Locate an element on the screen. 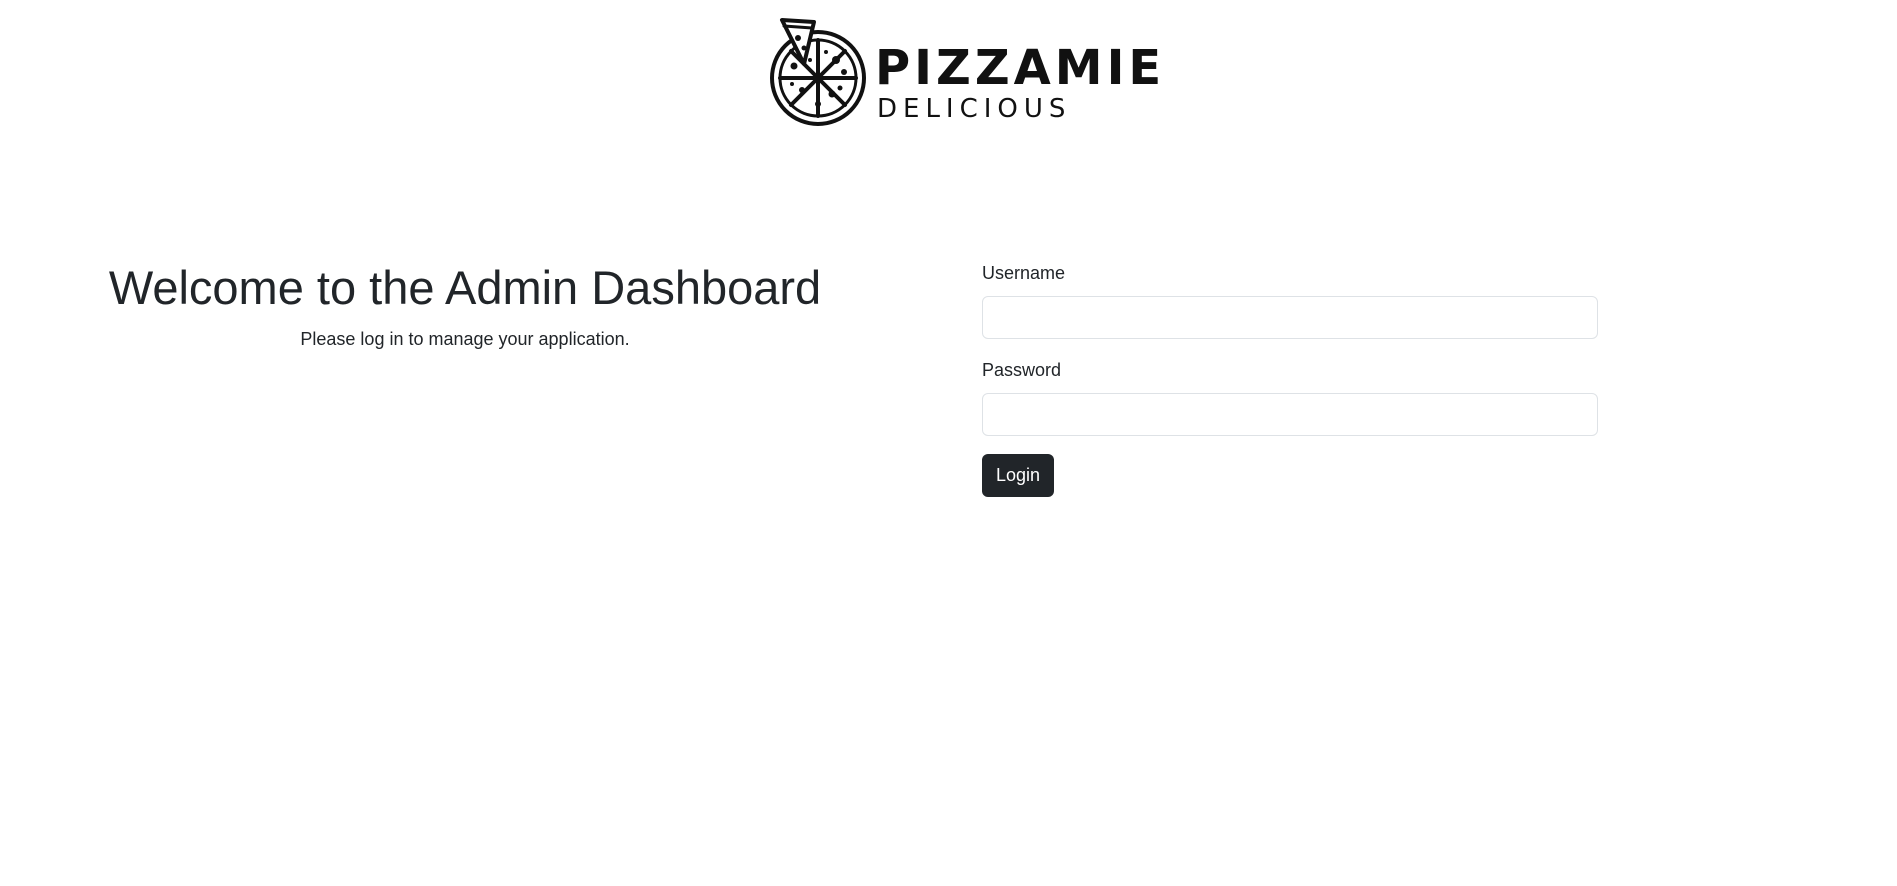  pizzamie-logo: PIZZAMIE DELICIOUS is located at coordinates (964, 73).